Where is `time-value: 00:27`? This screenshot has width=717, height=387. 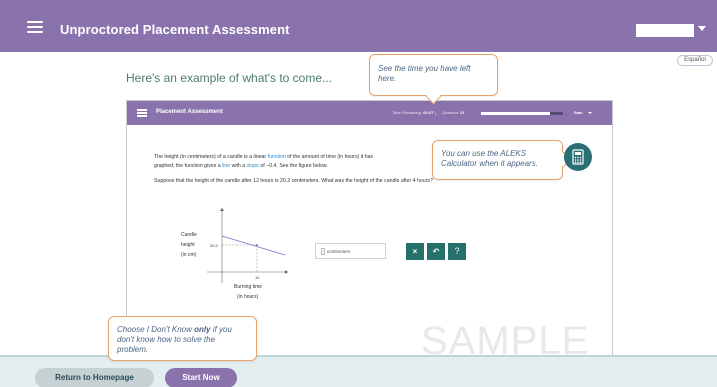 time-value: 00:27 is located at coordinates (428, 112).